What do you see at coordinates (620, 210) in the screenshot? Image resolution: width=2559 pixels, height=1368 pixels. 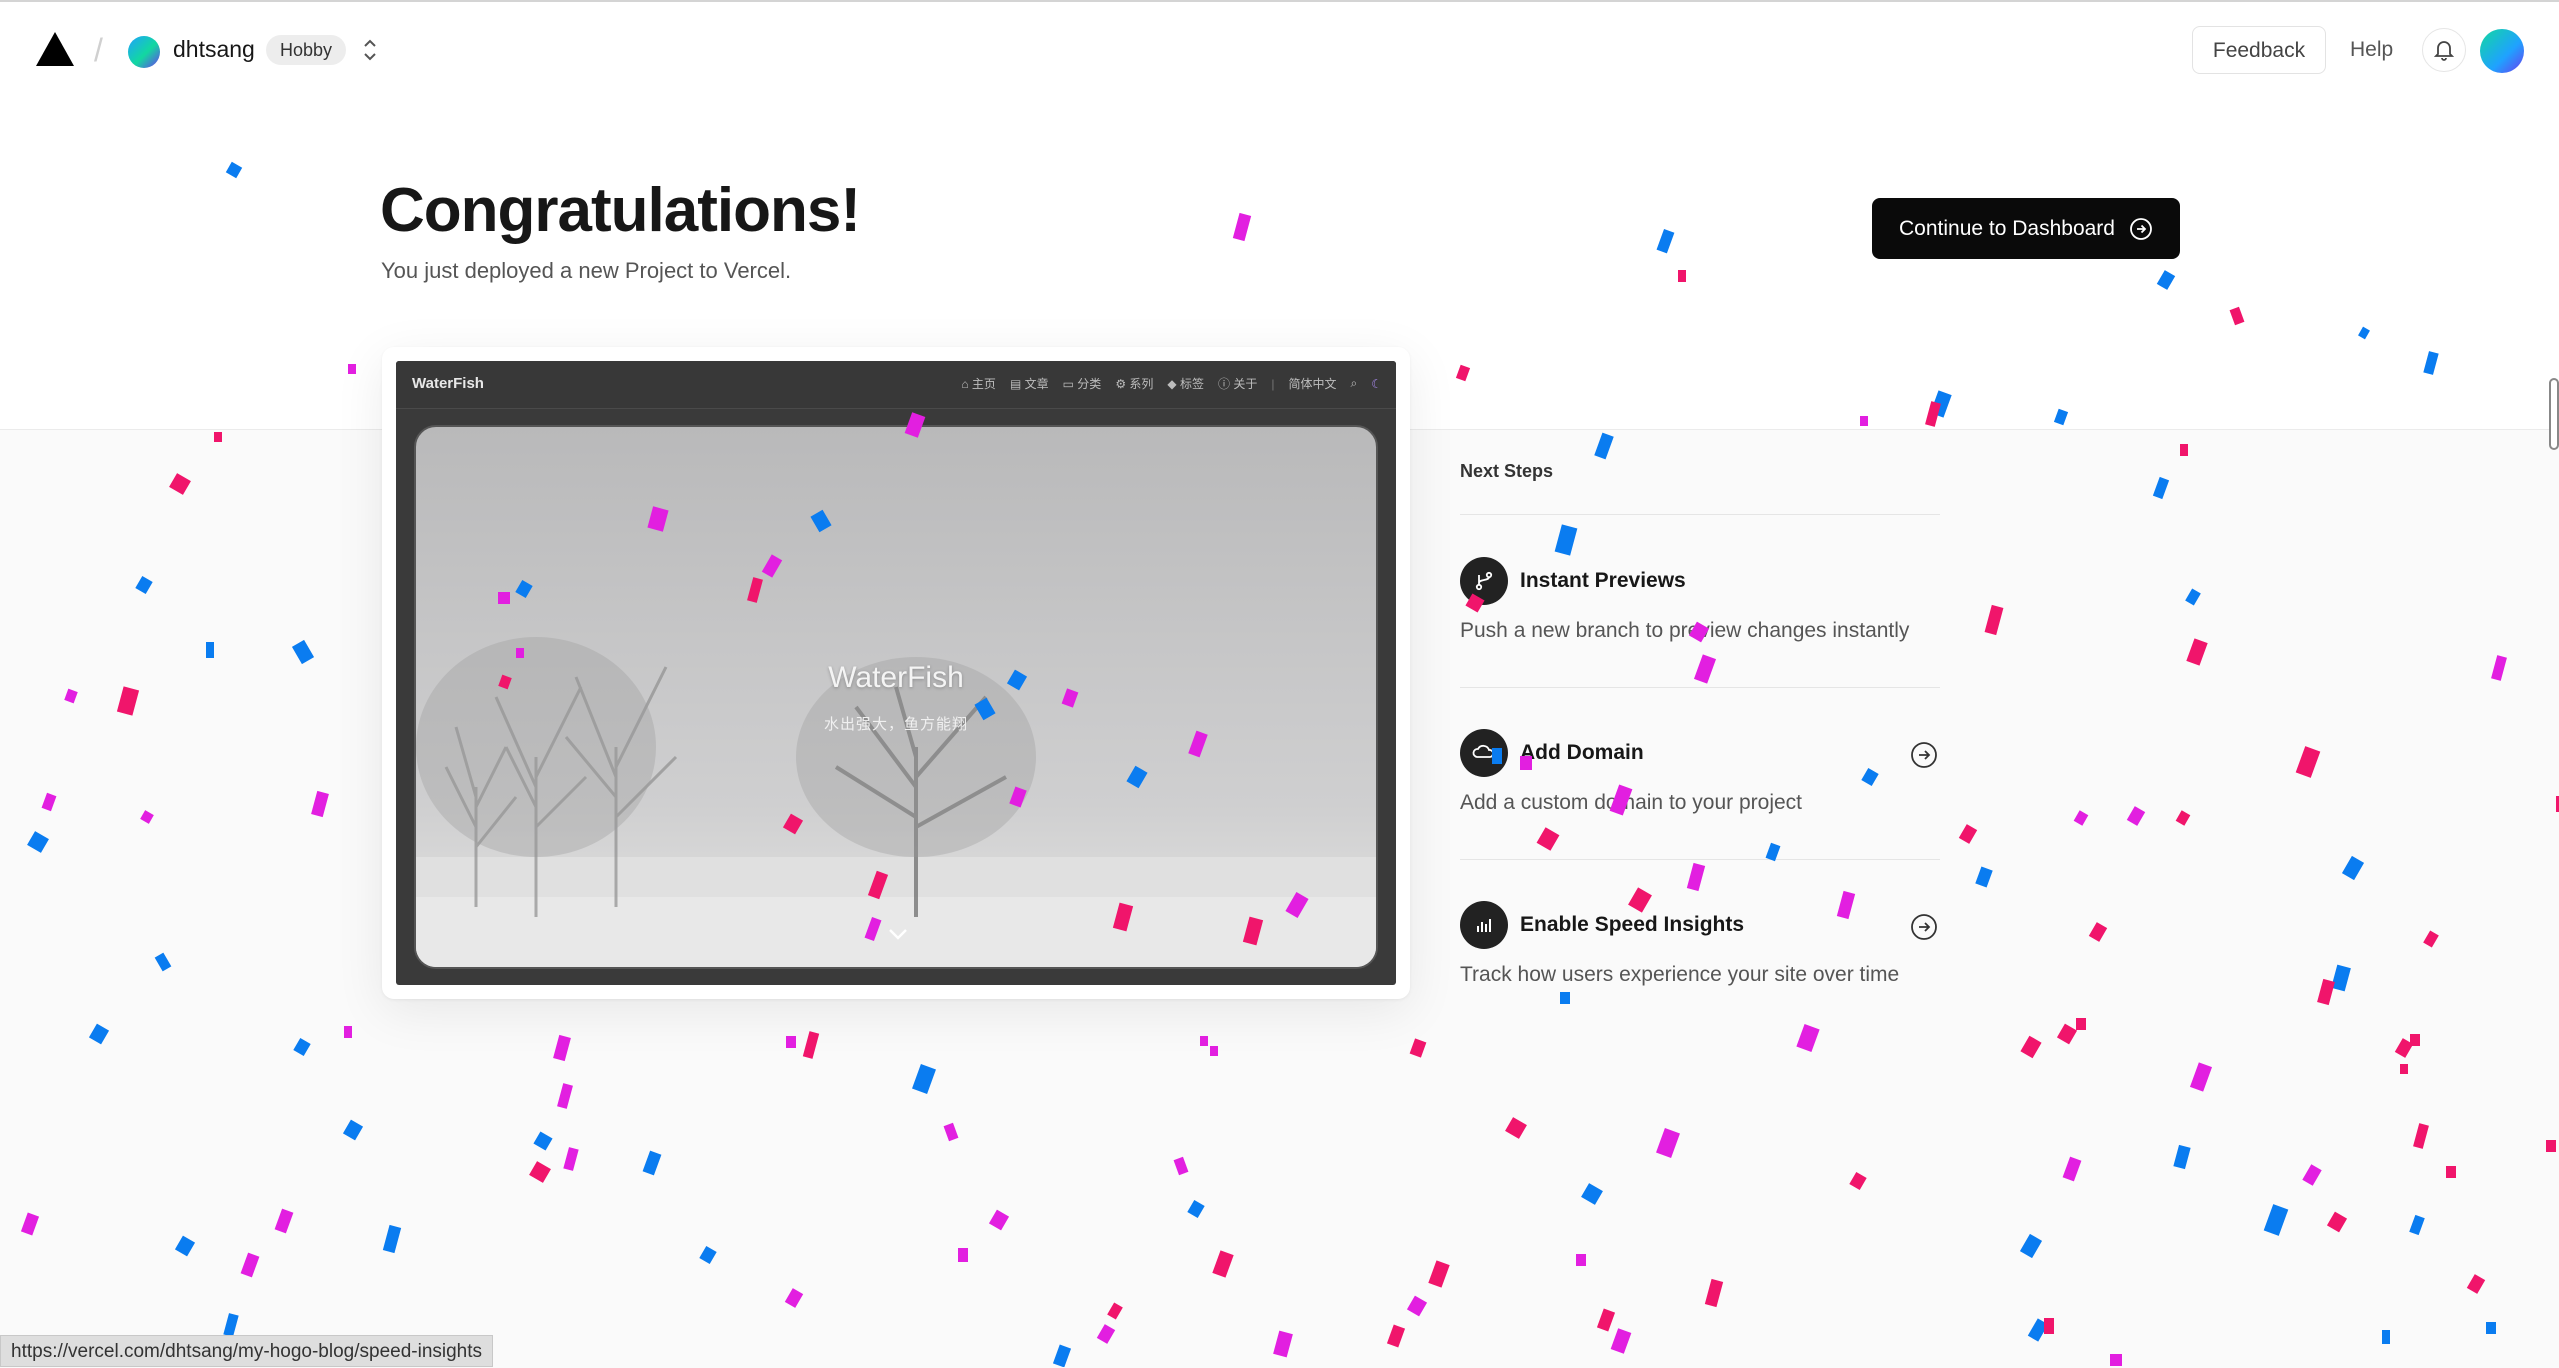 I see `page-title: Congratulations!` at bounding box center [620, 210].